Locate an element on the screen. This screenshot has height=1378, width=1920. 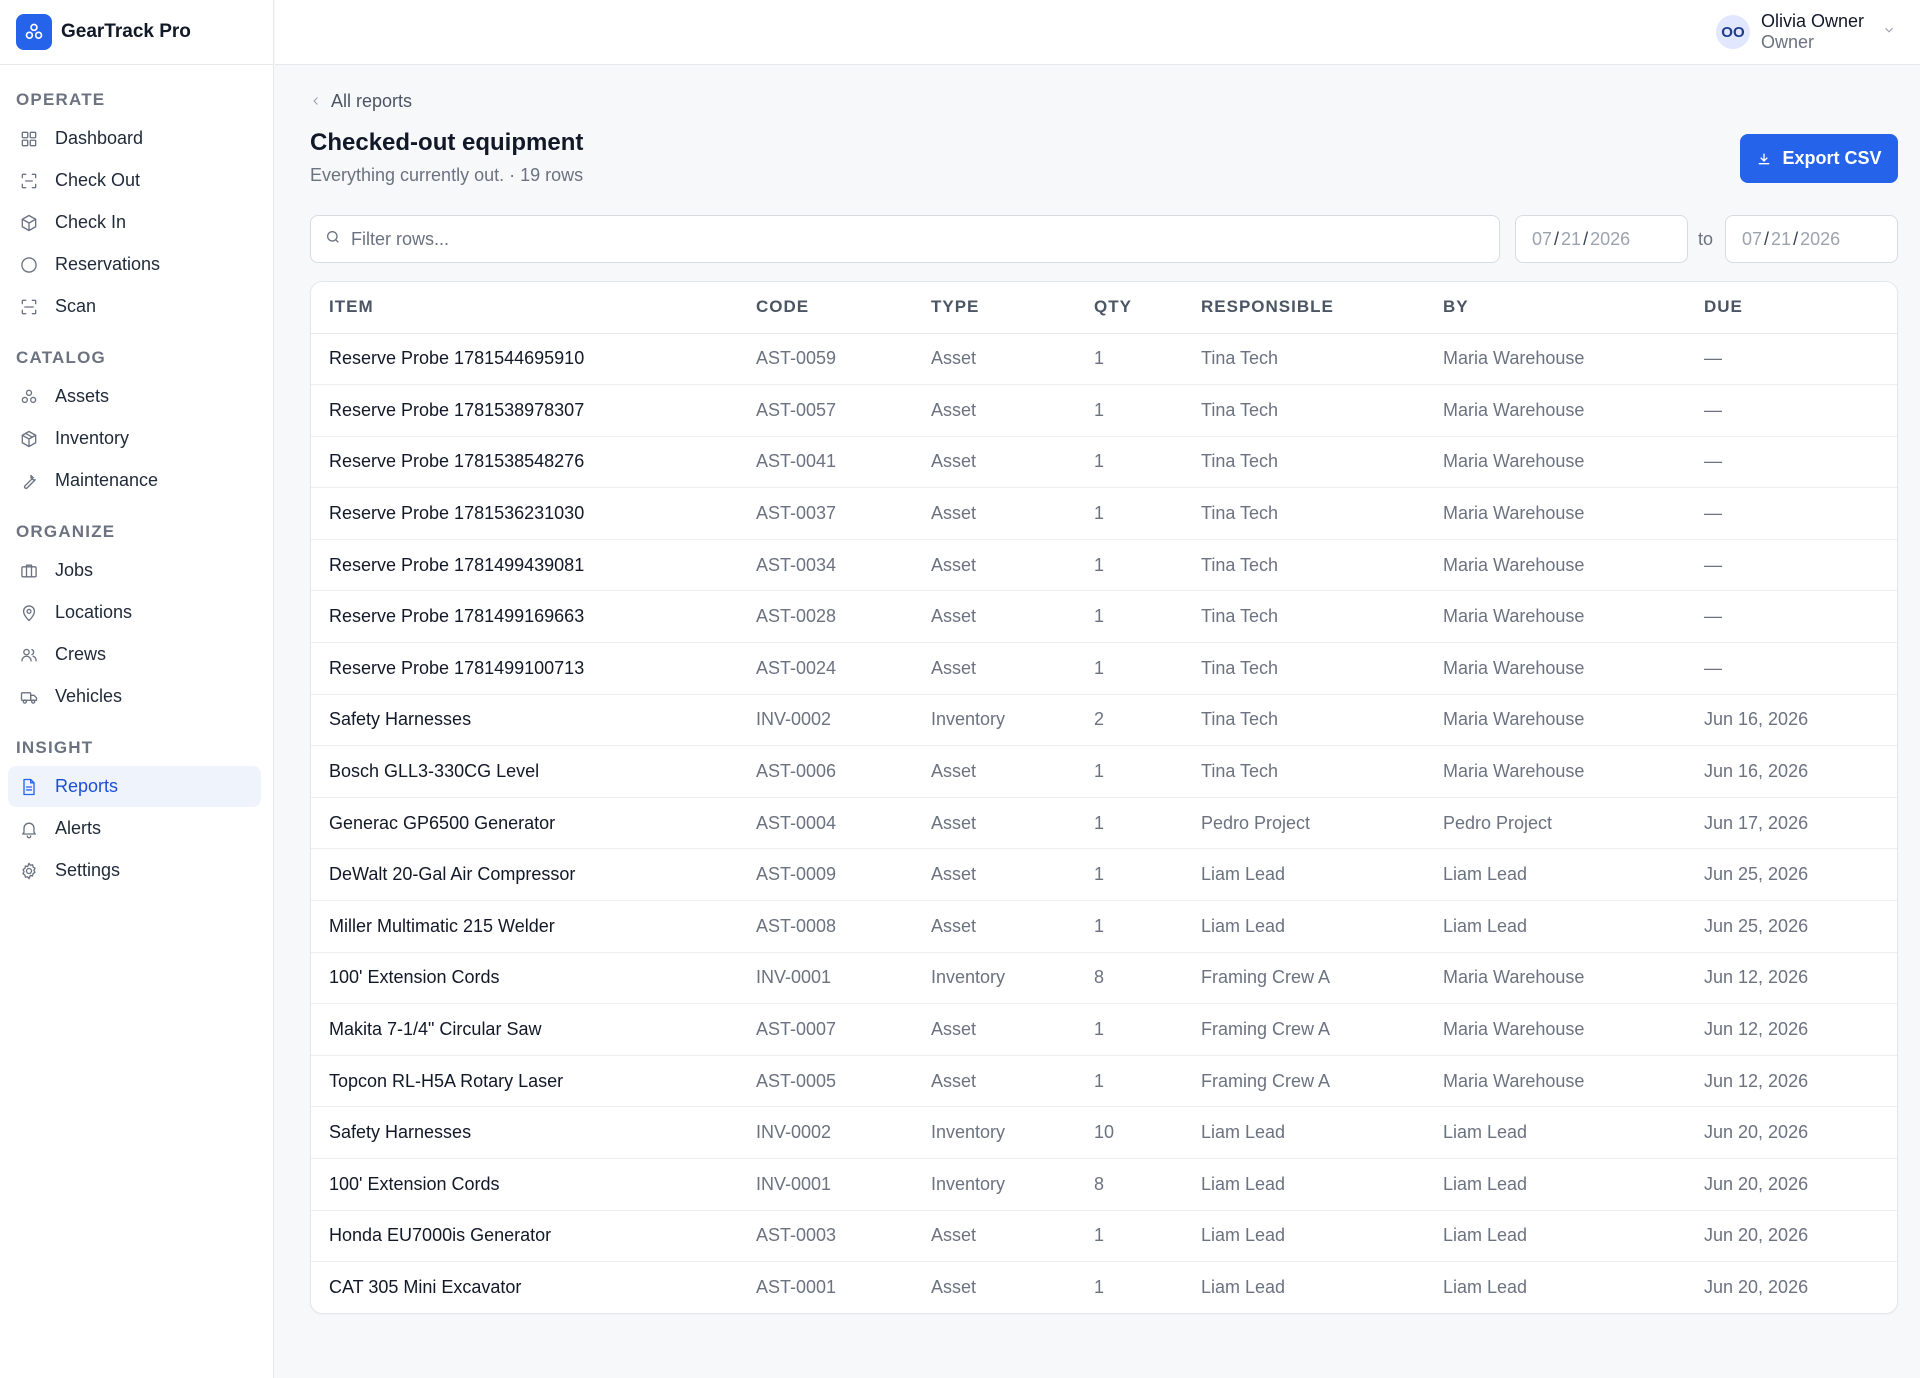
sidebar-item-jobs: Jobs is located at coordinates (134, 570).